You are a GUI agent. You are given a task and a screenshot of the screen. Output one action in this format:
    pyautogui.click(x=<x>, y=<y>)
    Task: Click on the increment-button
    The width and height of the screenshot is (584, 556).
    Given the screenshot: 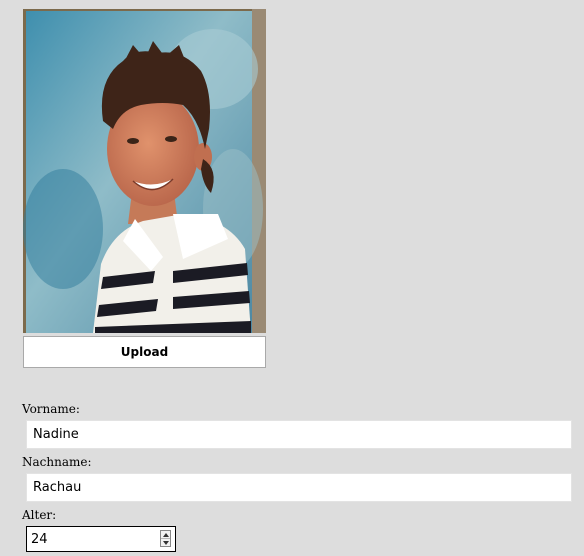 What is the action you would take?
    pyautogui.click(x=165, y=535)
    